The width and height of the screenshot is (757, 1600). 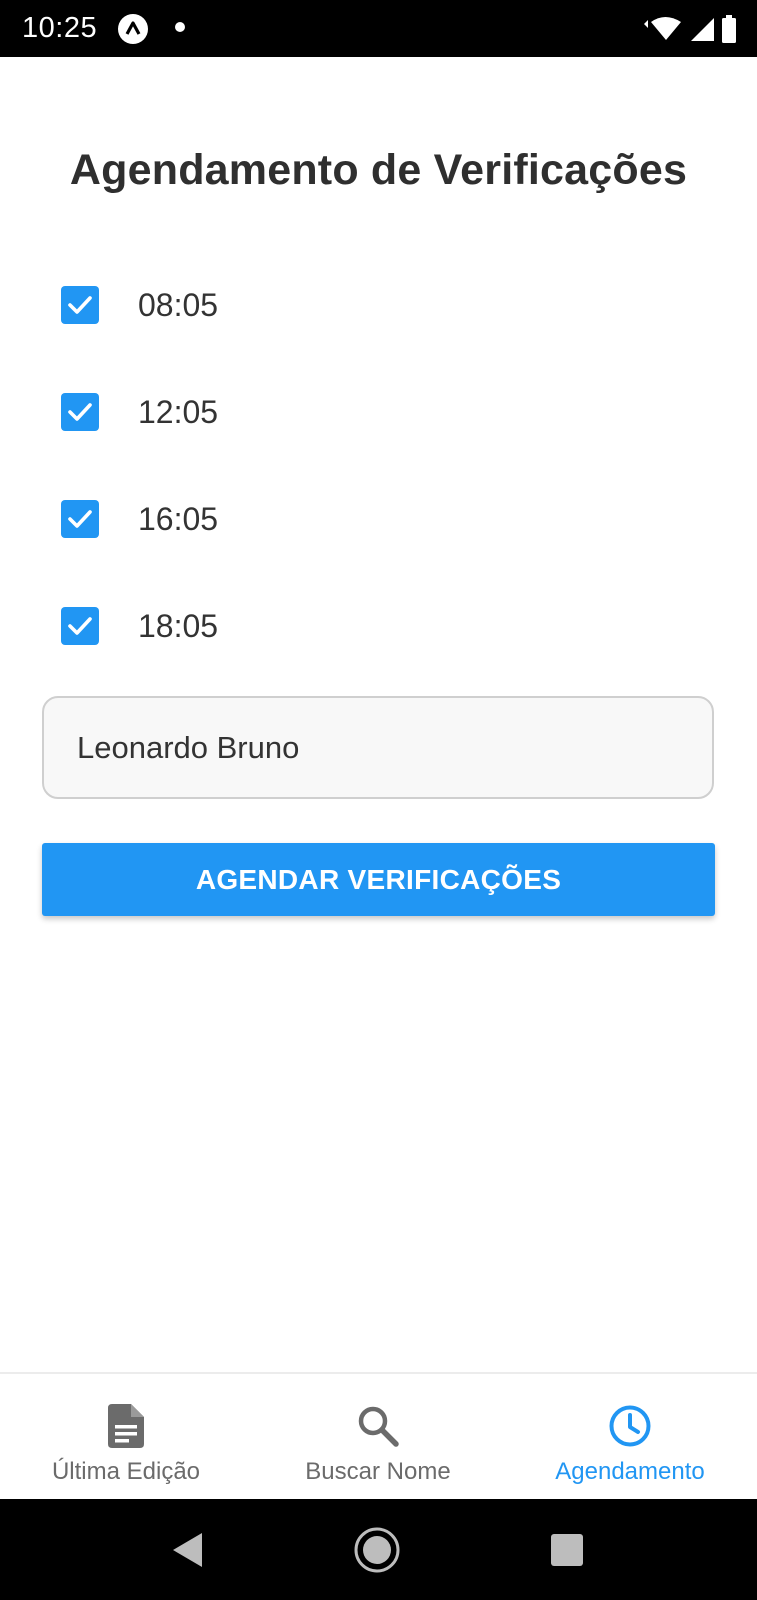 I want to click on tab-buscar-nome: Buscar Nome, so click(x=378, y=1437).